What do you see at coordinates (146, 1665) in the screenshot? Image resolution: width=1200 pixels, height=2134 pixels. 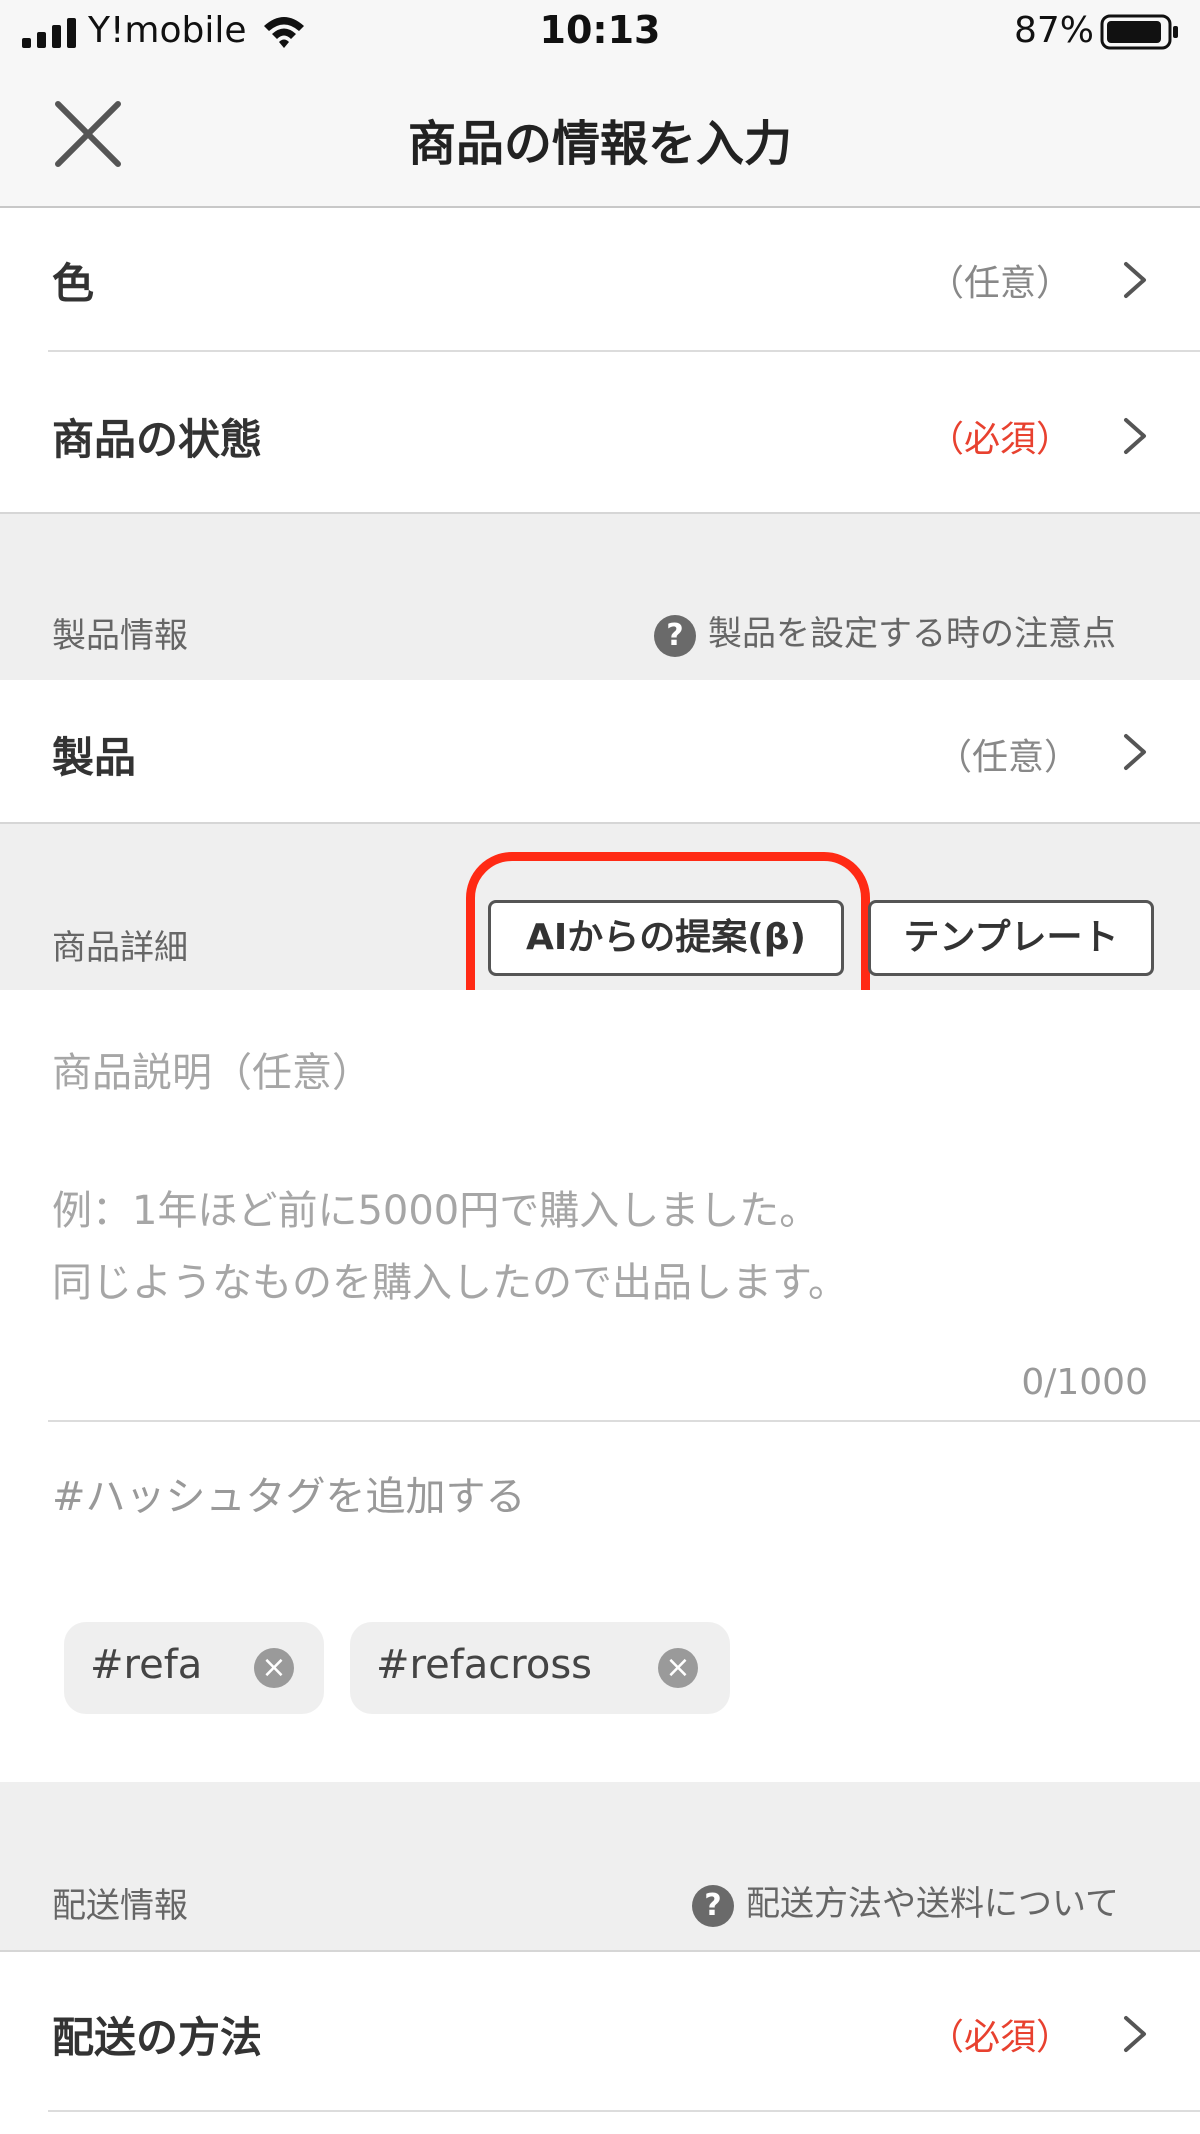 I see `hashtag-text: #refa` at bounding box center [146, 1665].